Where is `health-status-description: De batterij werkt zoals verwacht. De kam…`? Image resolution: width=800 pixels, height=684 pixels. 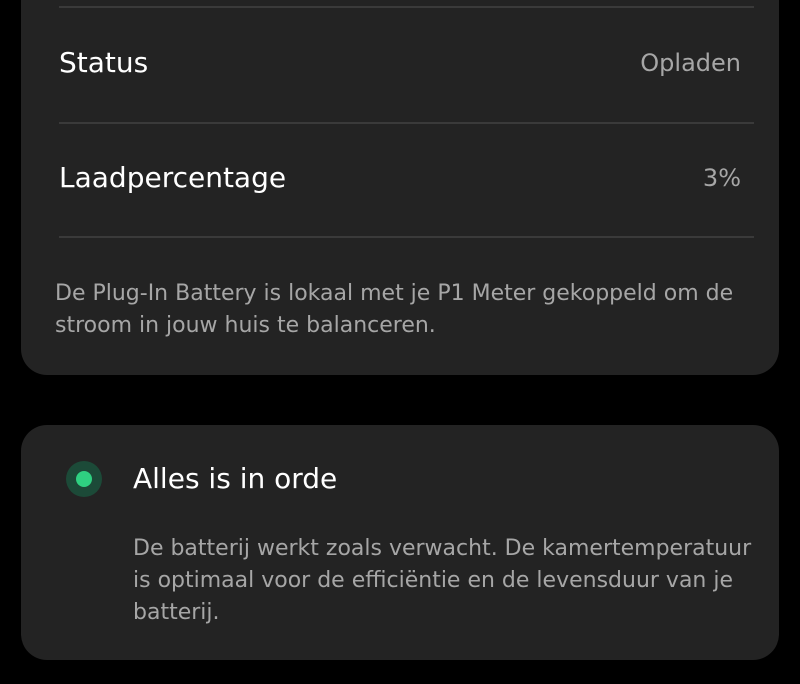
health-status-description: De batterij werkt zoals verwacht. De kam… is located at coordinates (442, 580).